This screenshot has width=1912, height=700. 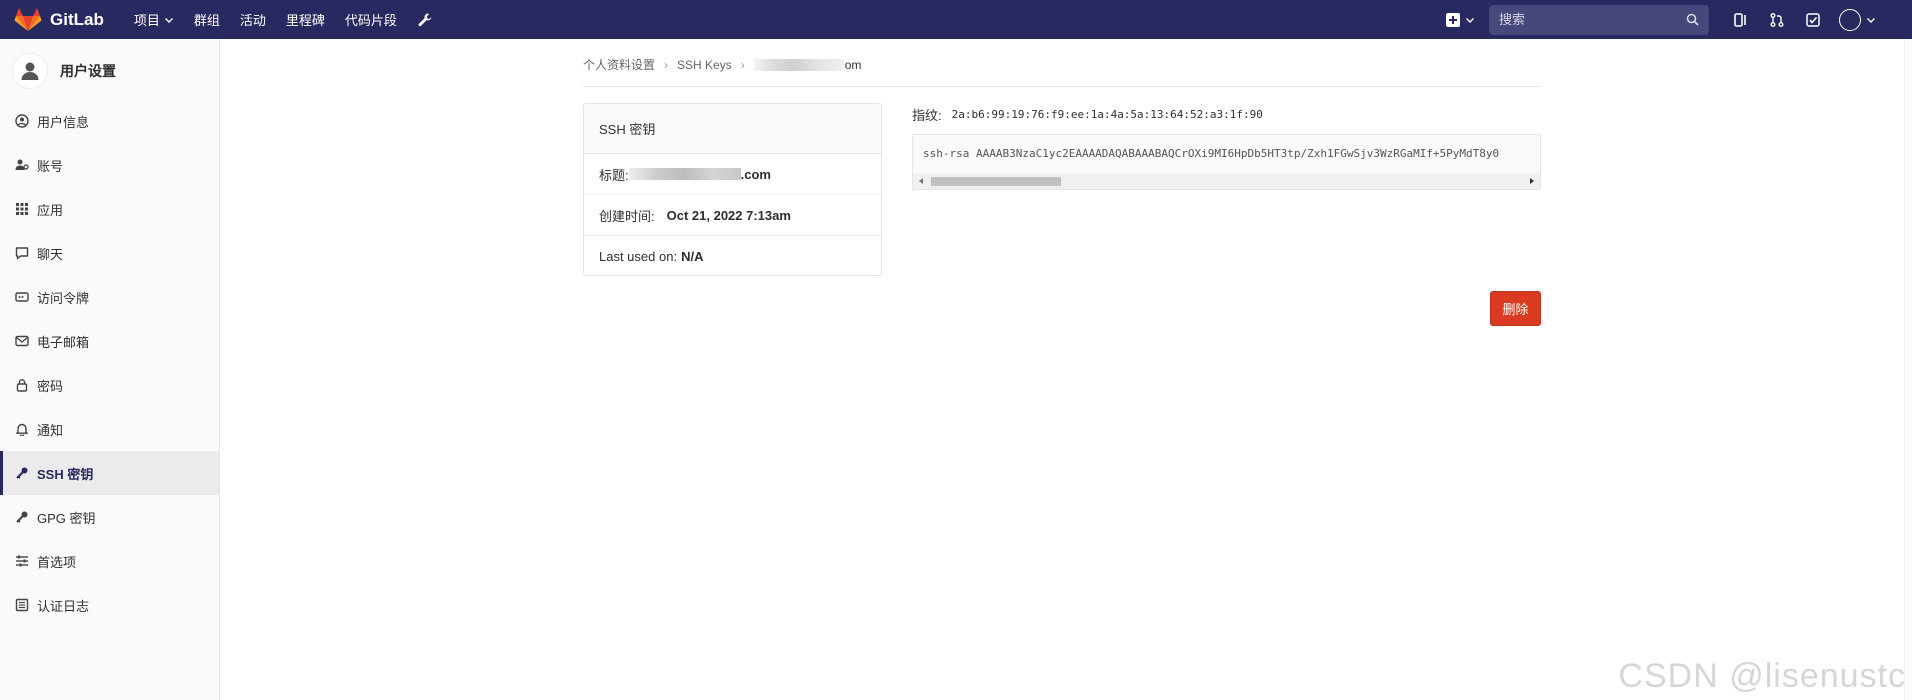 I want to click on breadcrumb-profile-settings: 个人资料设置, so click(x=619, y=64).